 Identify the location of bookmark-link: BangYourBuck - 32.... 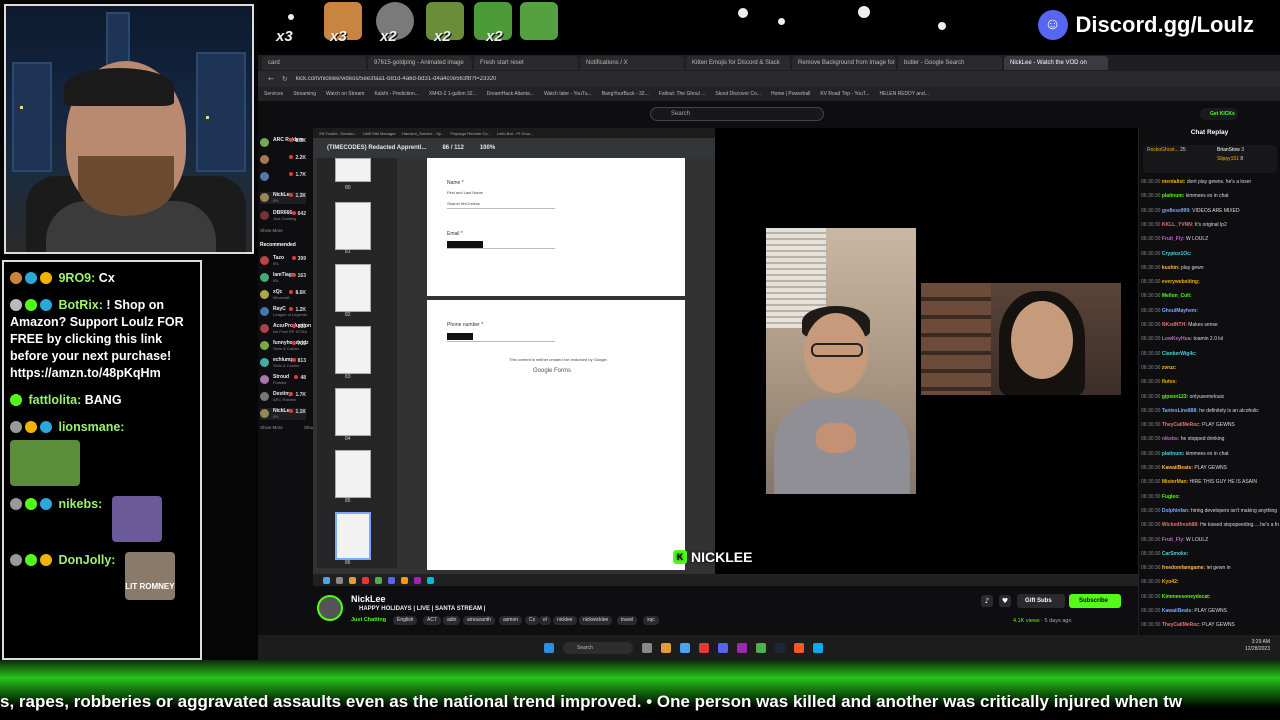
(625, 94).